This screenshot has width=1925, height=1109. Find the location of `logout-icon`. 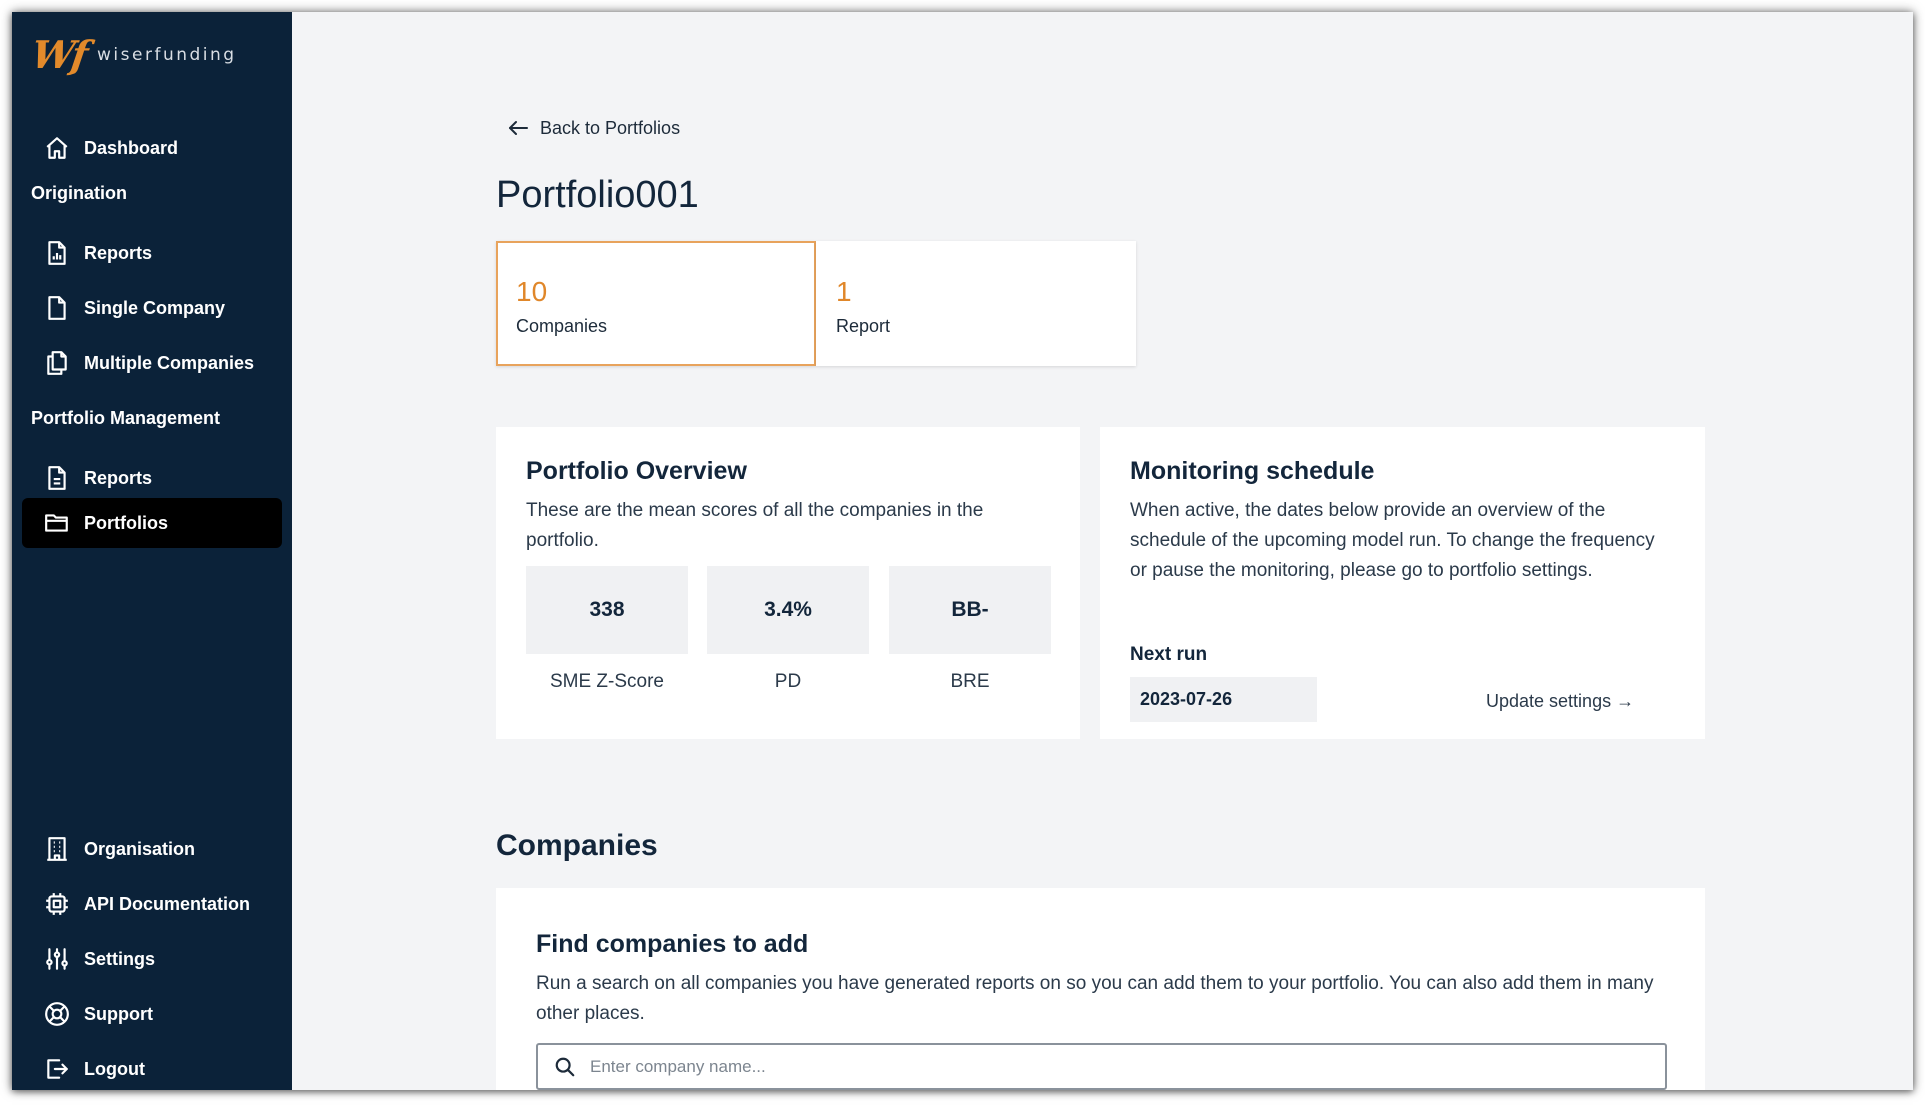

logout-icon is located at coordinates (57, 1069).